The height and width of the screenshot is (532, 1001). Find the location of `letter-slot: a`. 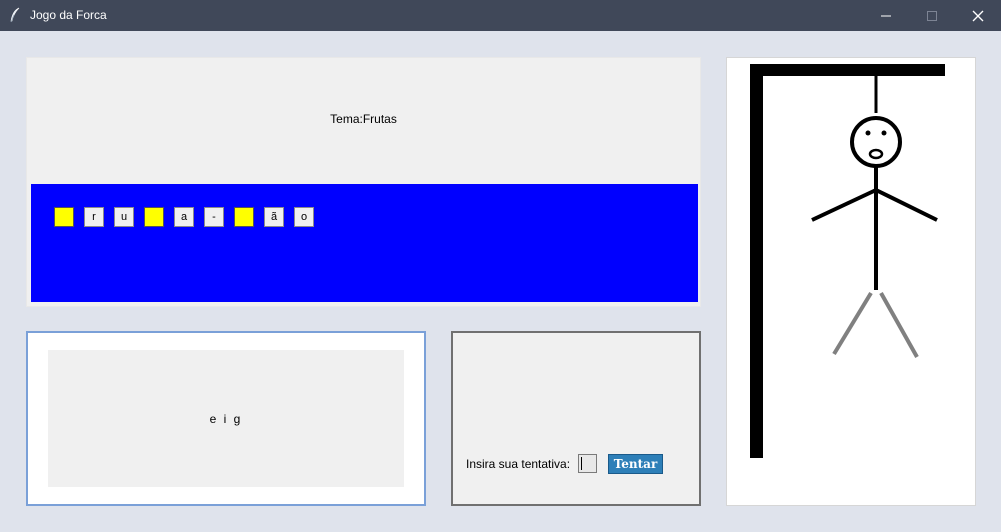

letter-slot: a is located at coordinates (184, 217).